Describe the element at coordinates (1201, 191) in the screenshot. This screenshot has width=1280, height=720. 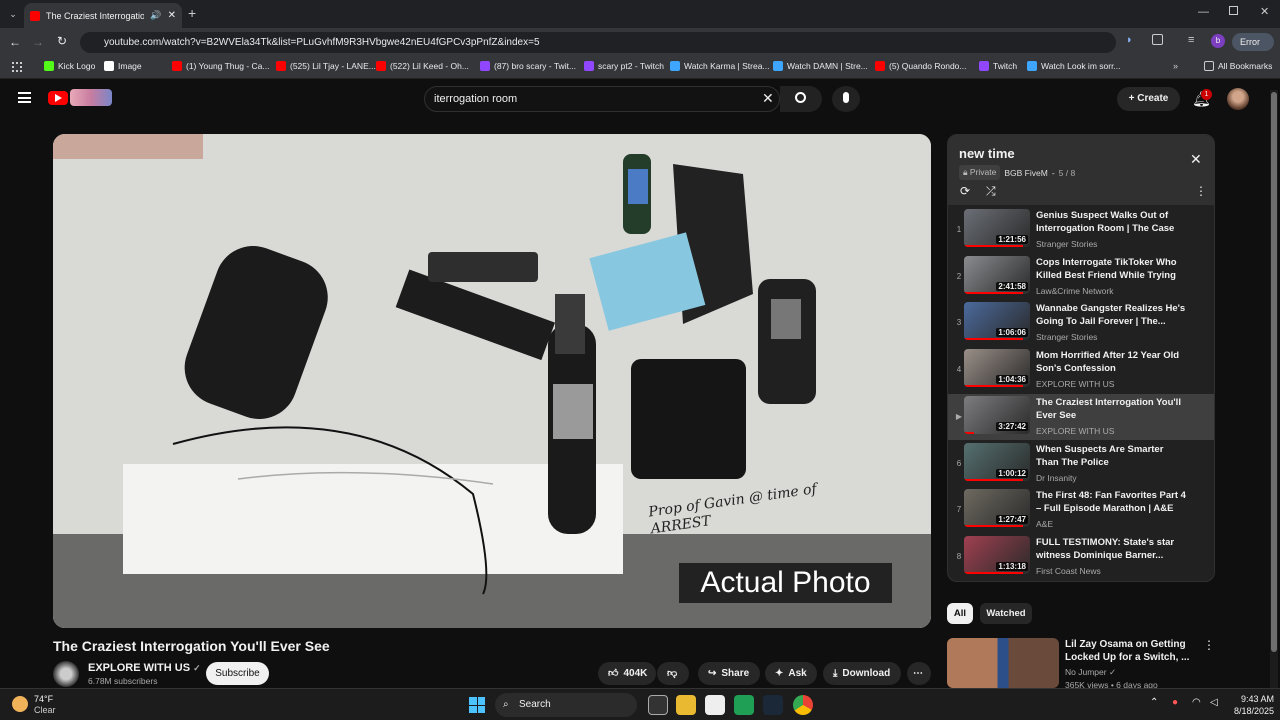
I see `playlist-more-icon: ⋮` at that location.